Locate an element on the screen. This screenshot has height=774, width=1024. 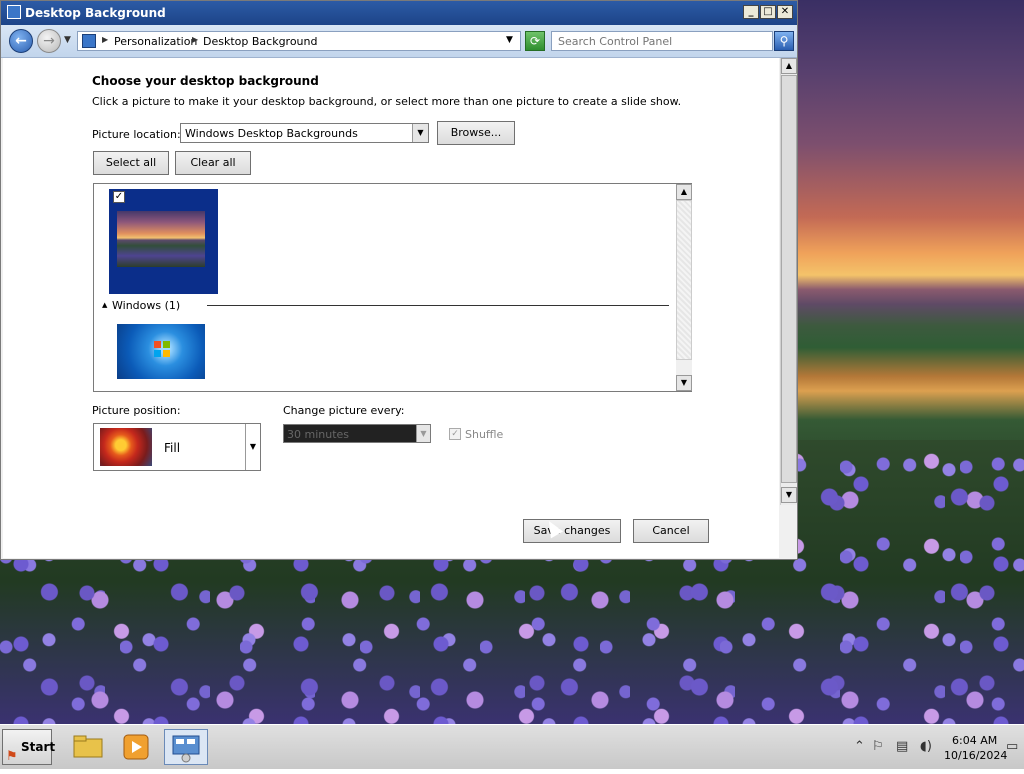
show-hidden-icons-icon: ⌃ is located at coordinates (859, 746).